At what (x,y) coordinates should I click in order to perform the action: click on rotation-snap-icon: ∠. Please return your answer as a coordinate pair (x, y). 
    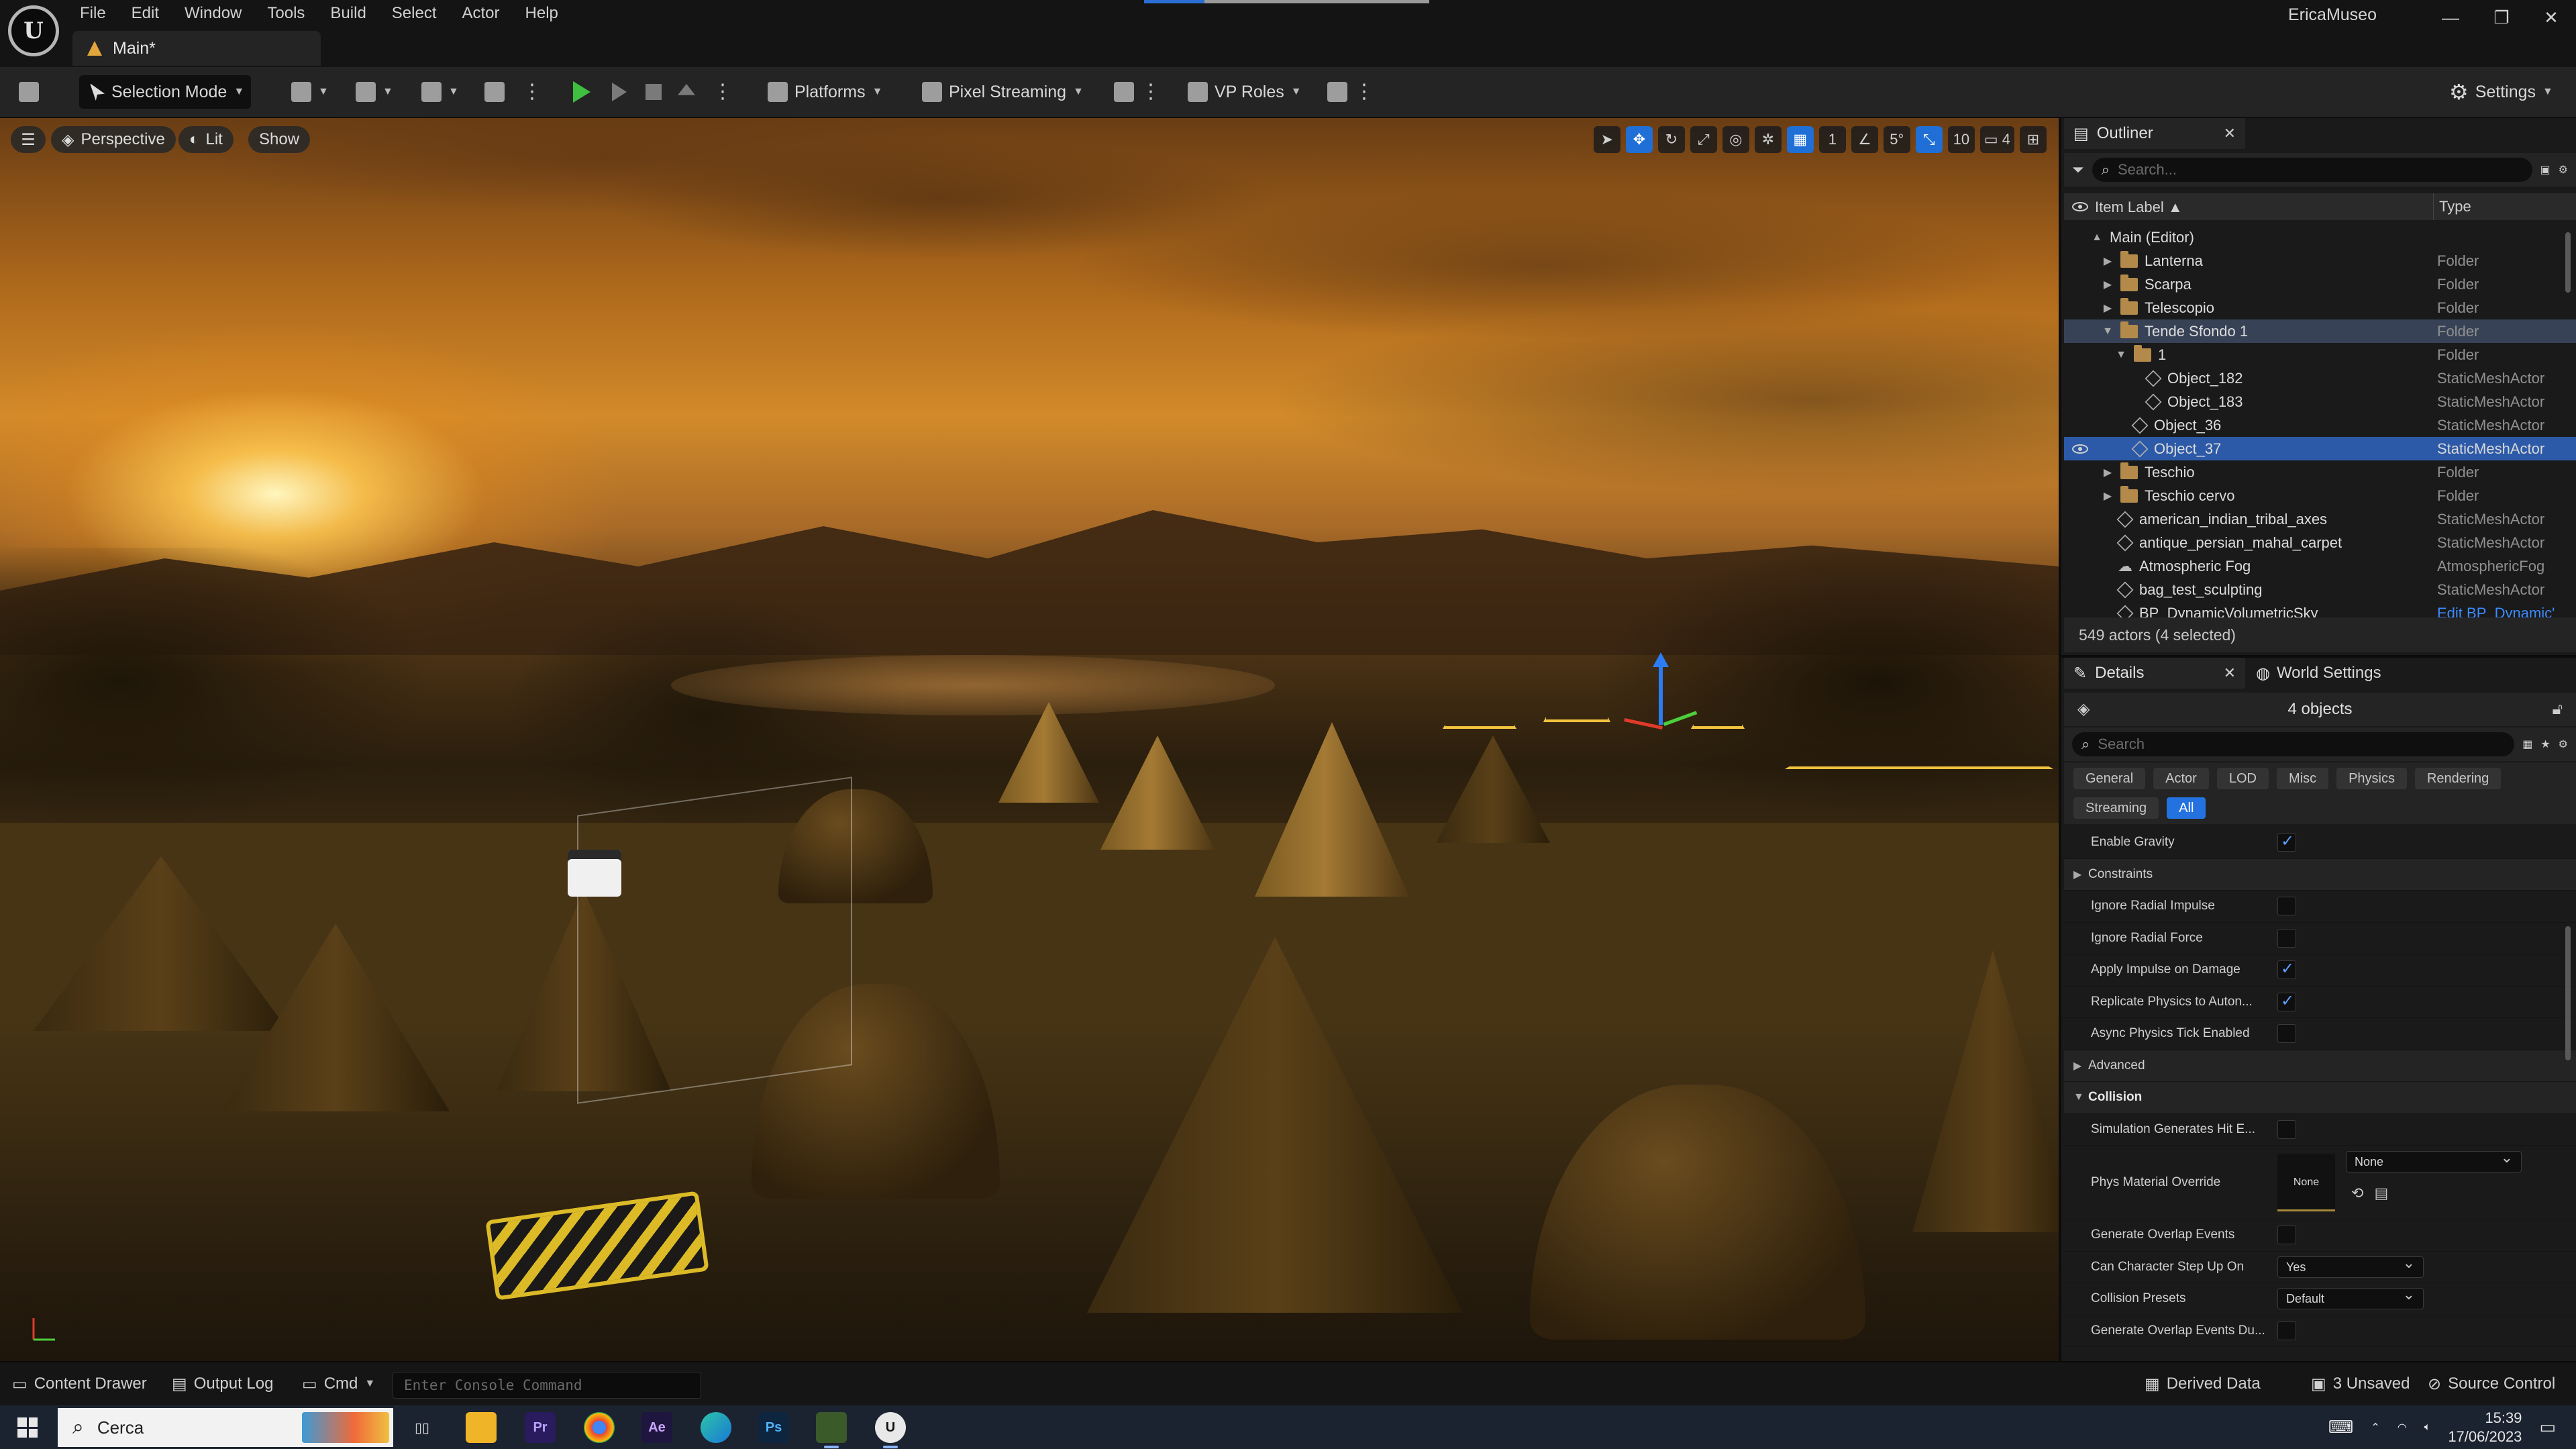
    Looking at the image, I should click on (1864, 139).